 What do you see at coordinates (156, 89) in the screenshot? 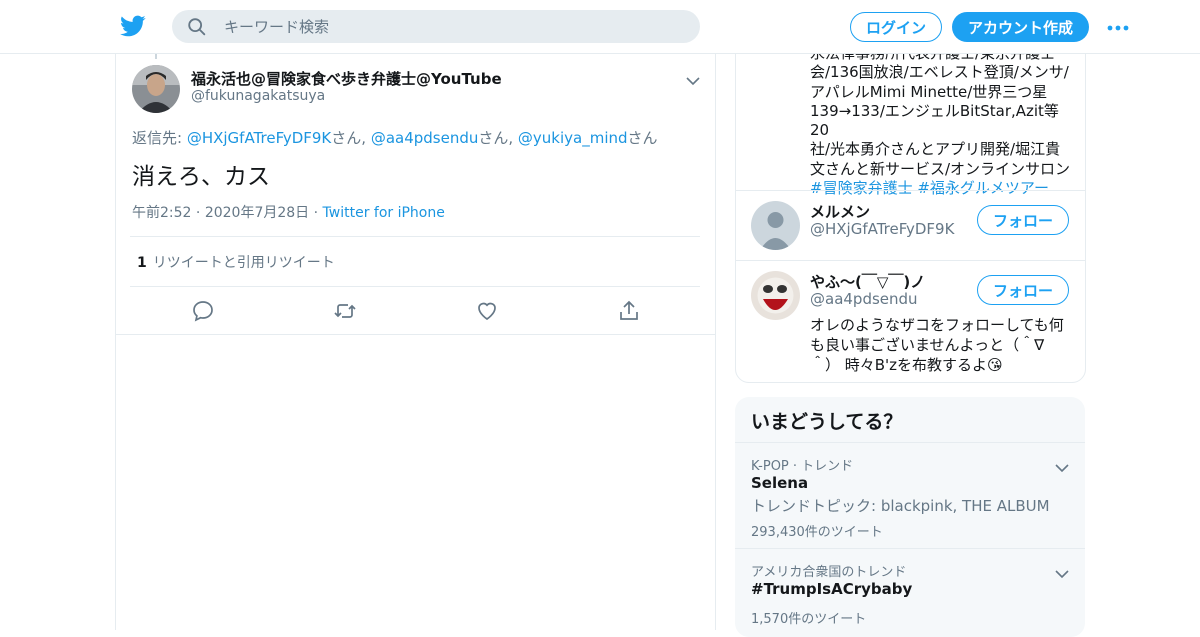
I see `author-avatar` at bounding box center [156, 89].